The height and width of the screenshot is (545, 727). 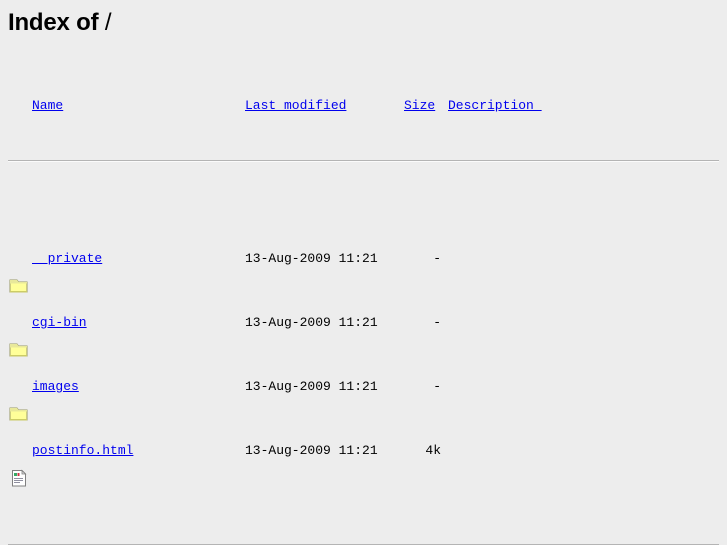 I want to click on table-row: postinfo.html 13-Aug-2009 11:21 4k, so click(x=363, y=464).